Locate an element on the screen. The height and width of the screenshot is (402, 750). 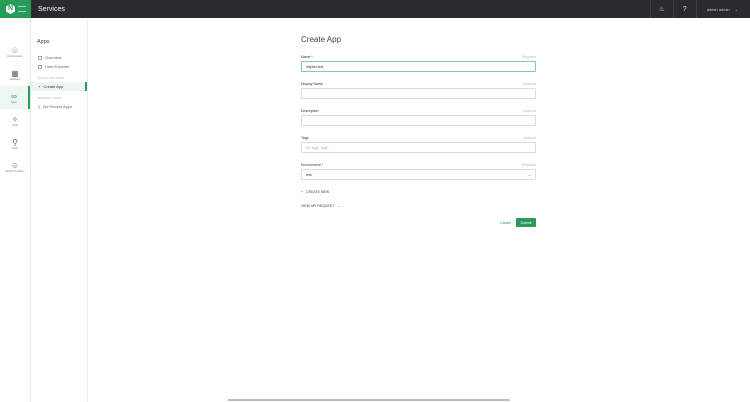
description-hint: Optional is located at coordinates (529, 111).